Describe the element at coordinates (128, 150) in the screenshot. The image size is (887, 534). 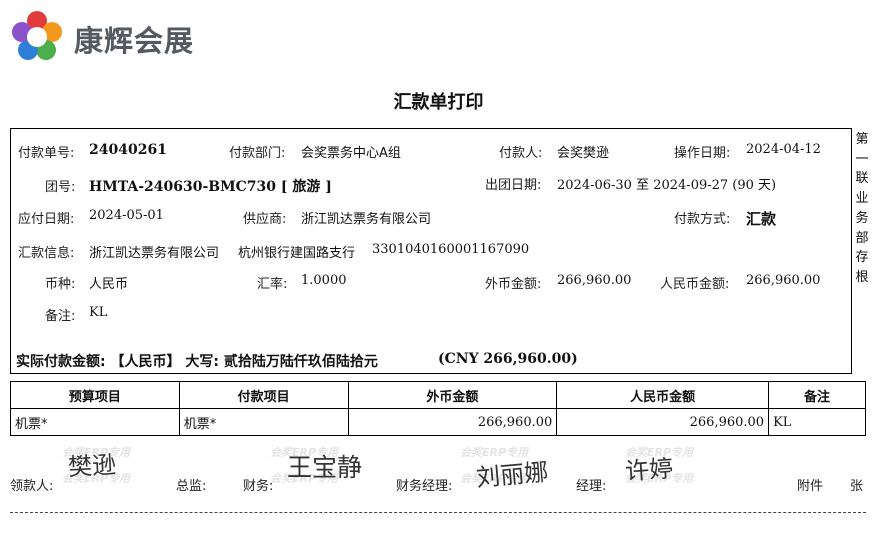
I see `pay-no: 24040261` at that location.